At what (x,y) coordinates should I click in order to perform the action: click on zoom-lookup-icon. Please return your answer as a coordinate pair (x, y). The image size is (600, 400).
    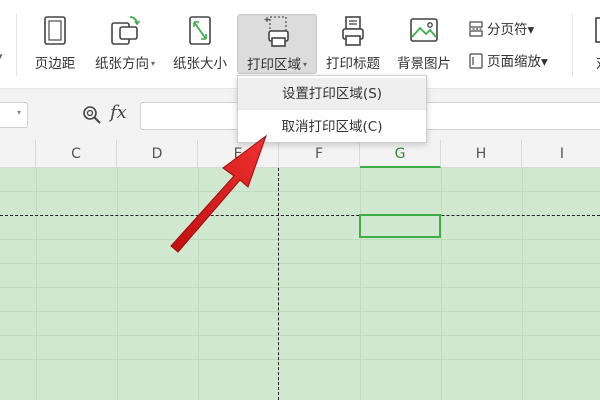
    Looking at the image, I should click on (92, 115).